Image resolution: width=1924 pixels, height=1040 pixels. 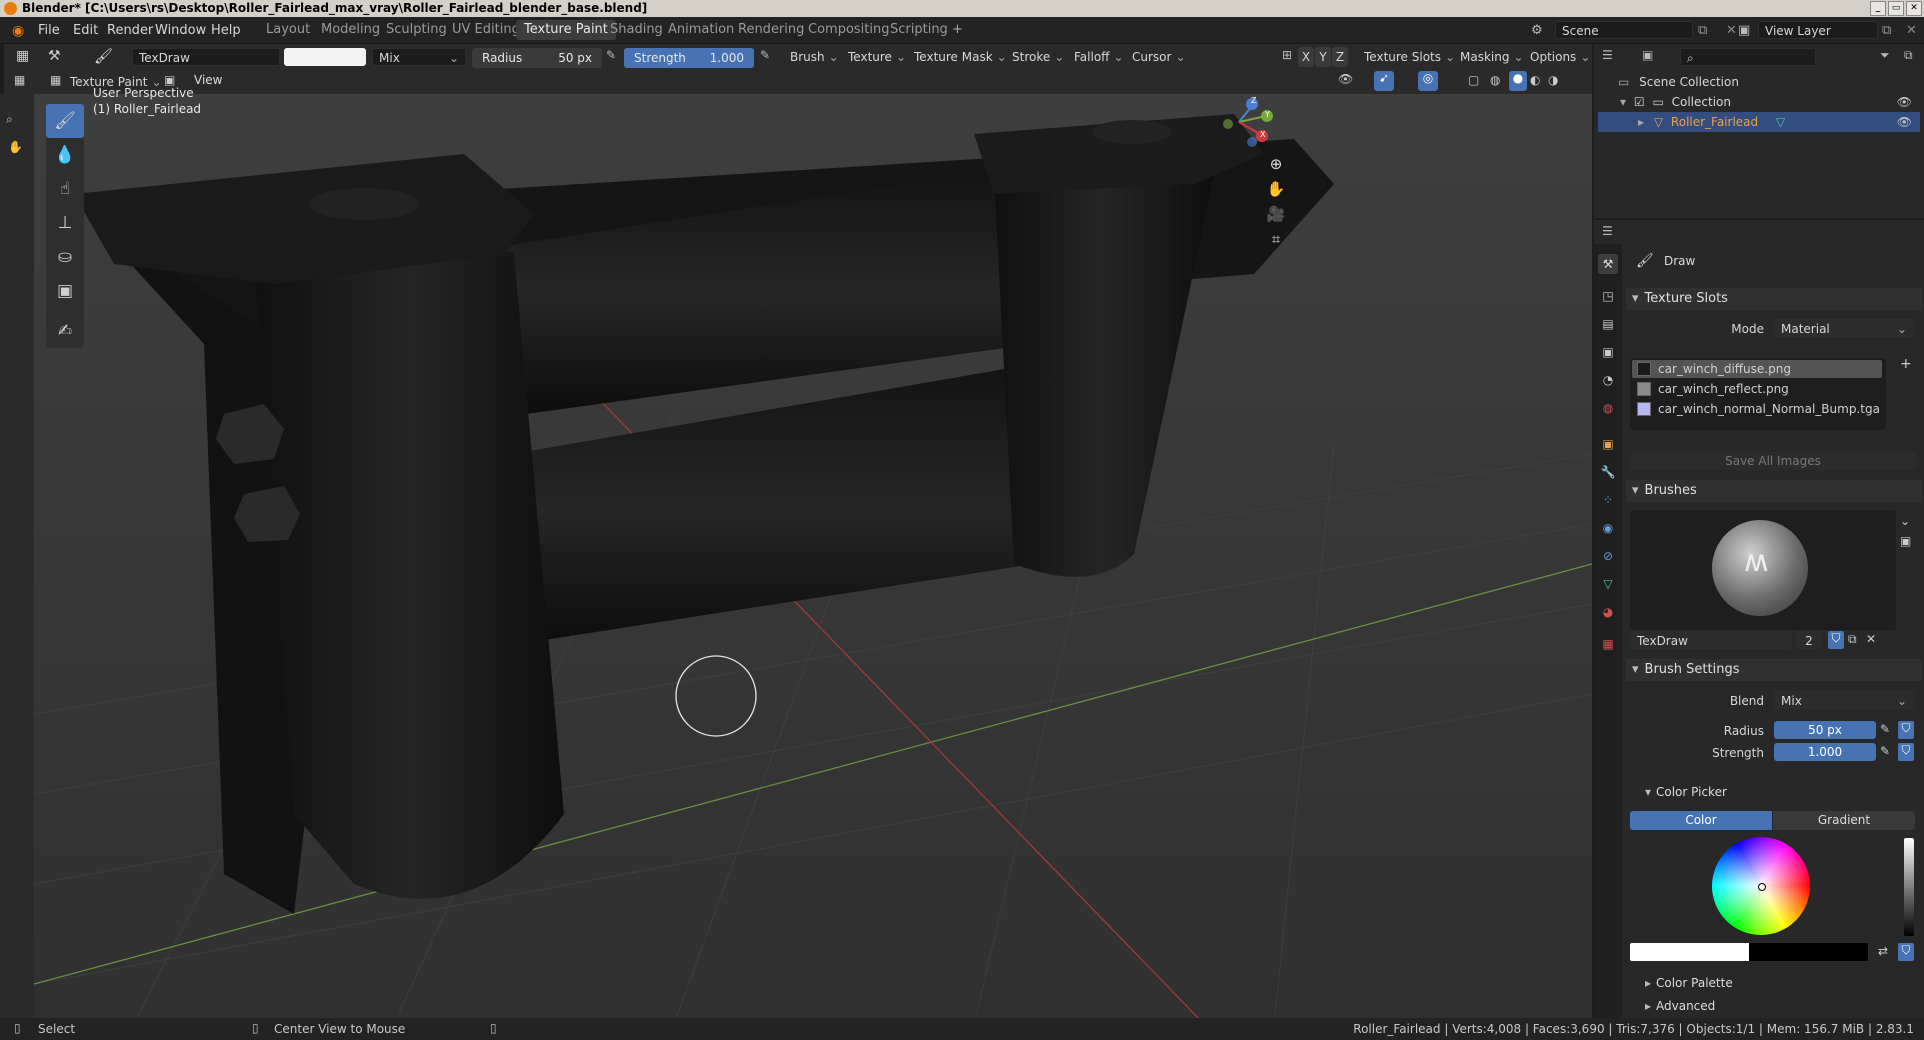 I want to click on overlay-toggle-icon: ◎, so click(x=1428, y=81).